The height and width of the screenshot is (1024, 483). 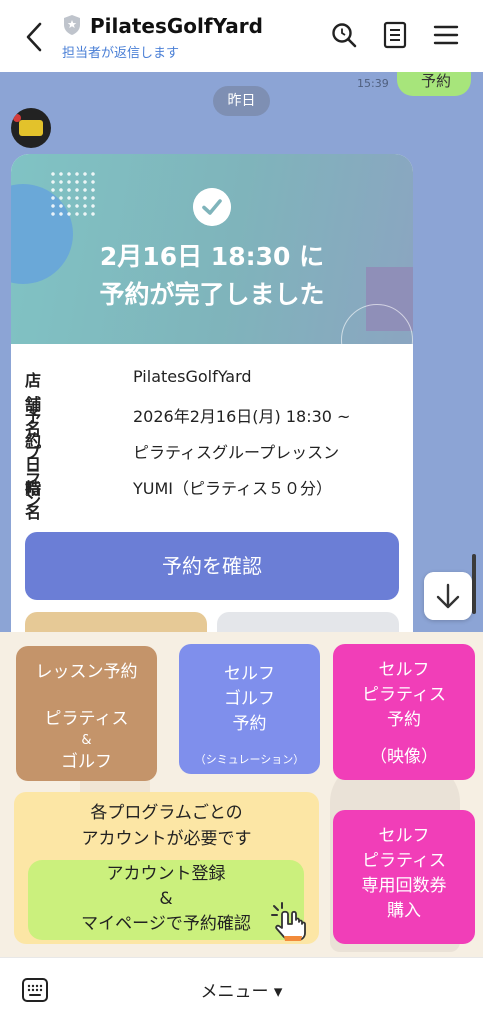 I want to click on button-text: （シミュレーション）, so click(x=249, y=759).